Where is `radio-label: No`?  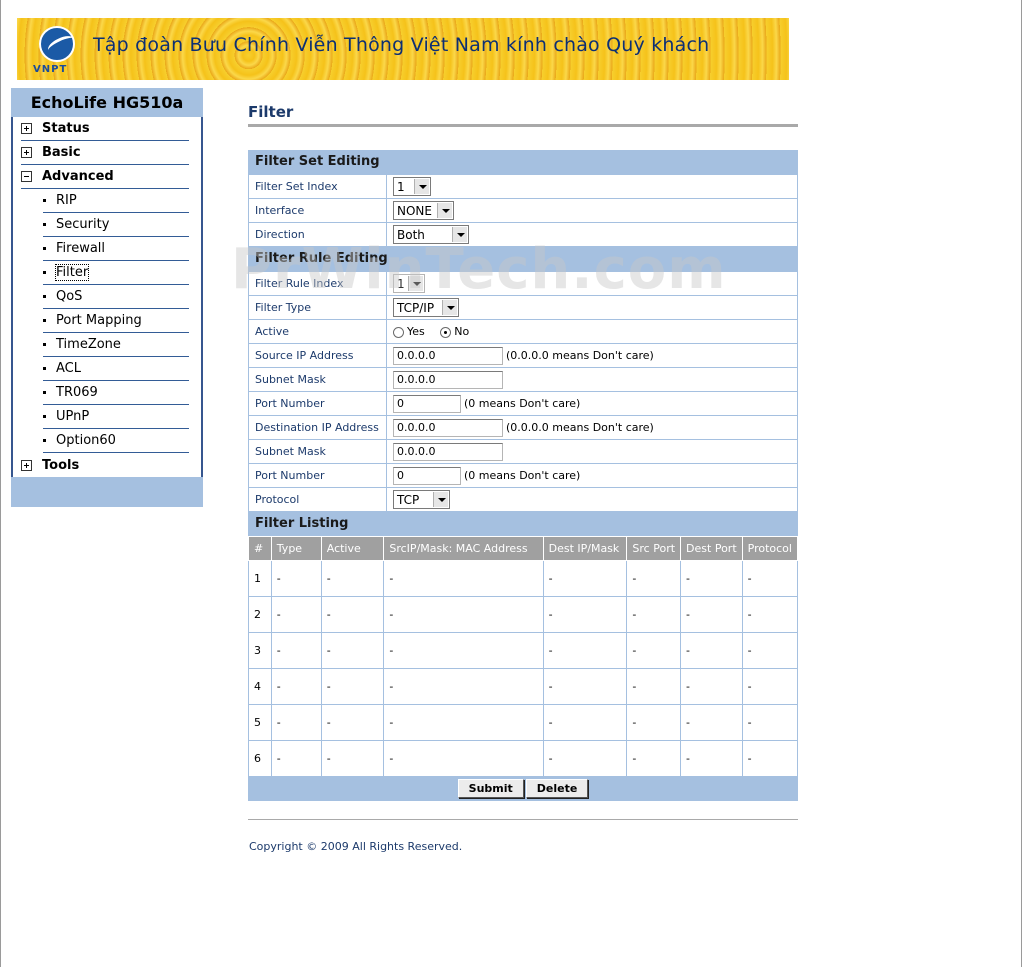
radio-label: No is located at coordinates (462, 331).